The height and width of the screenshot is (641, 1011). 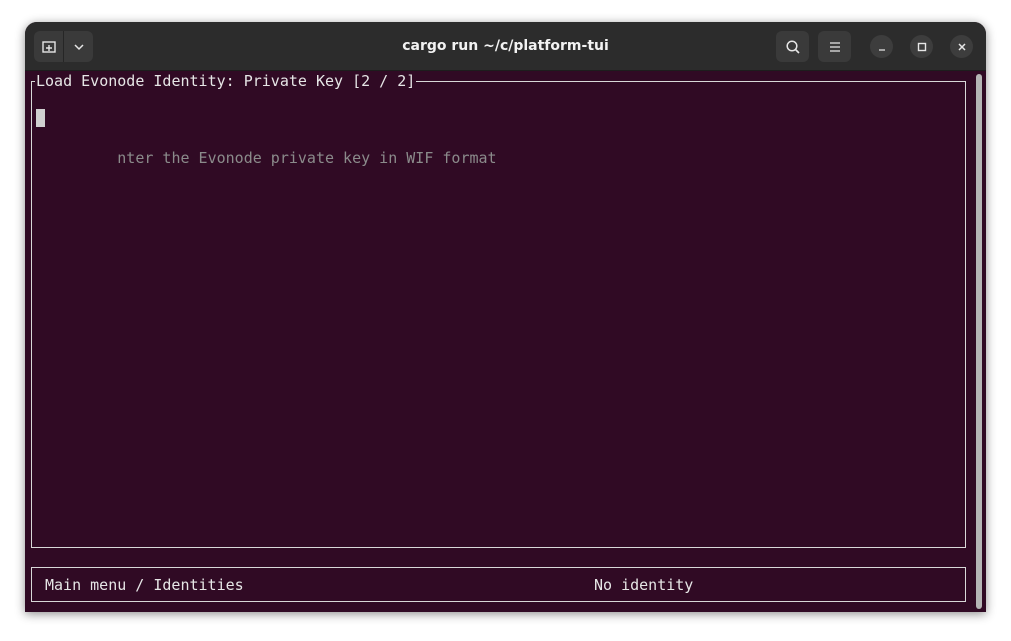 I want to click on close-button, so click(x=961, y=46).